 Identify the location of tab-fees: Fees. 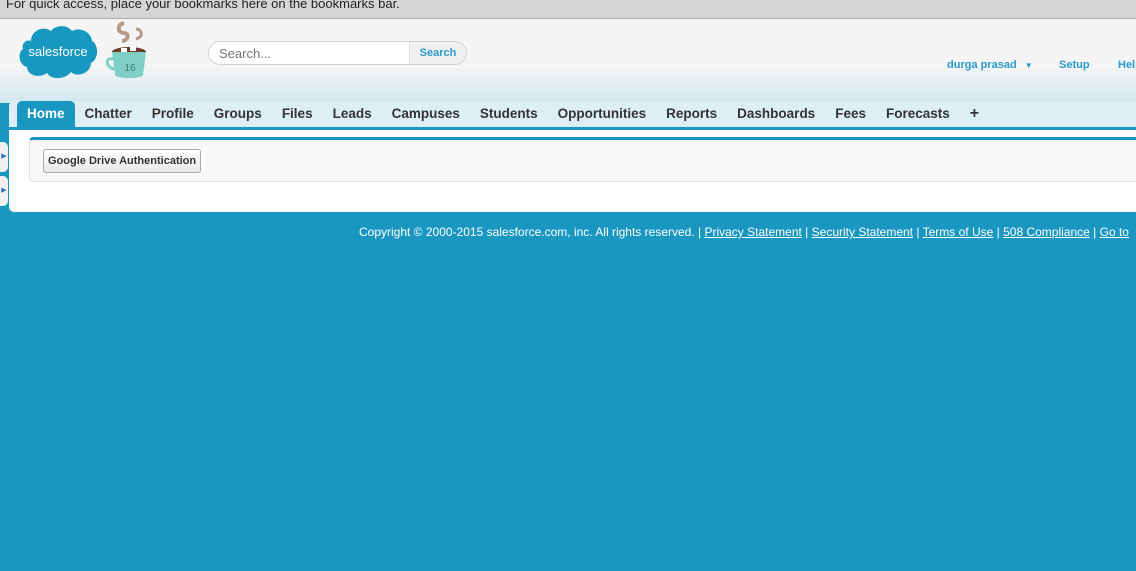
(850, 114).